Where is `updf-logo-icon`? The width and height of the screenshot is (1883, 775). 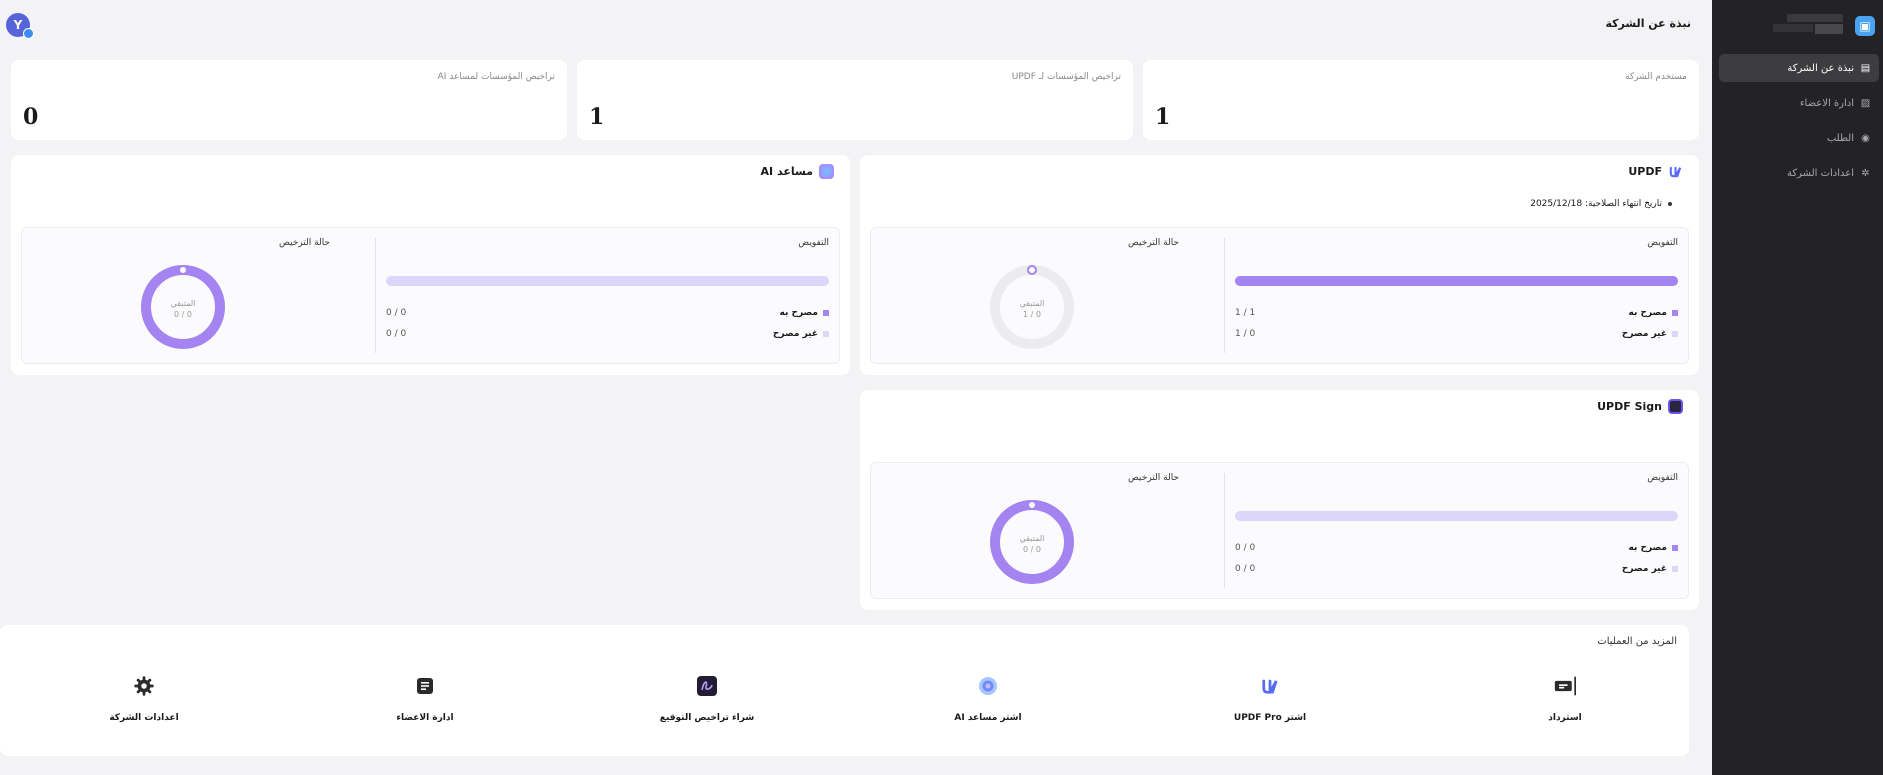 updf-logo-icon is located at coordinates (1270, 686).